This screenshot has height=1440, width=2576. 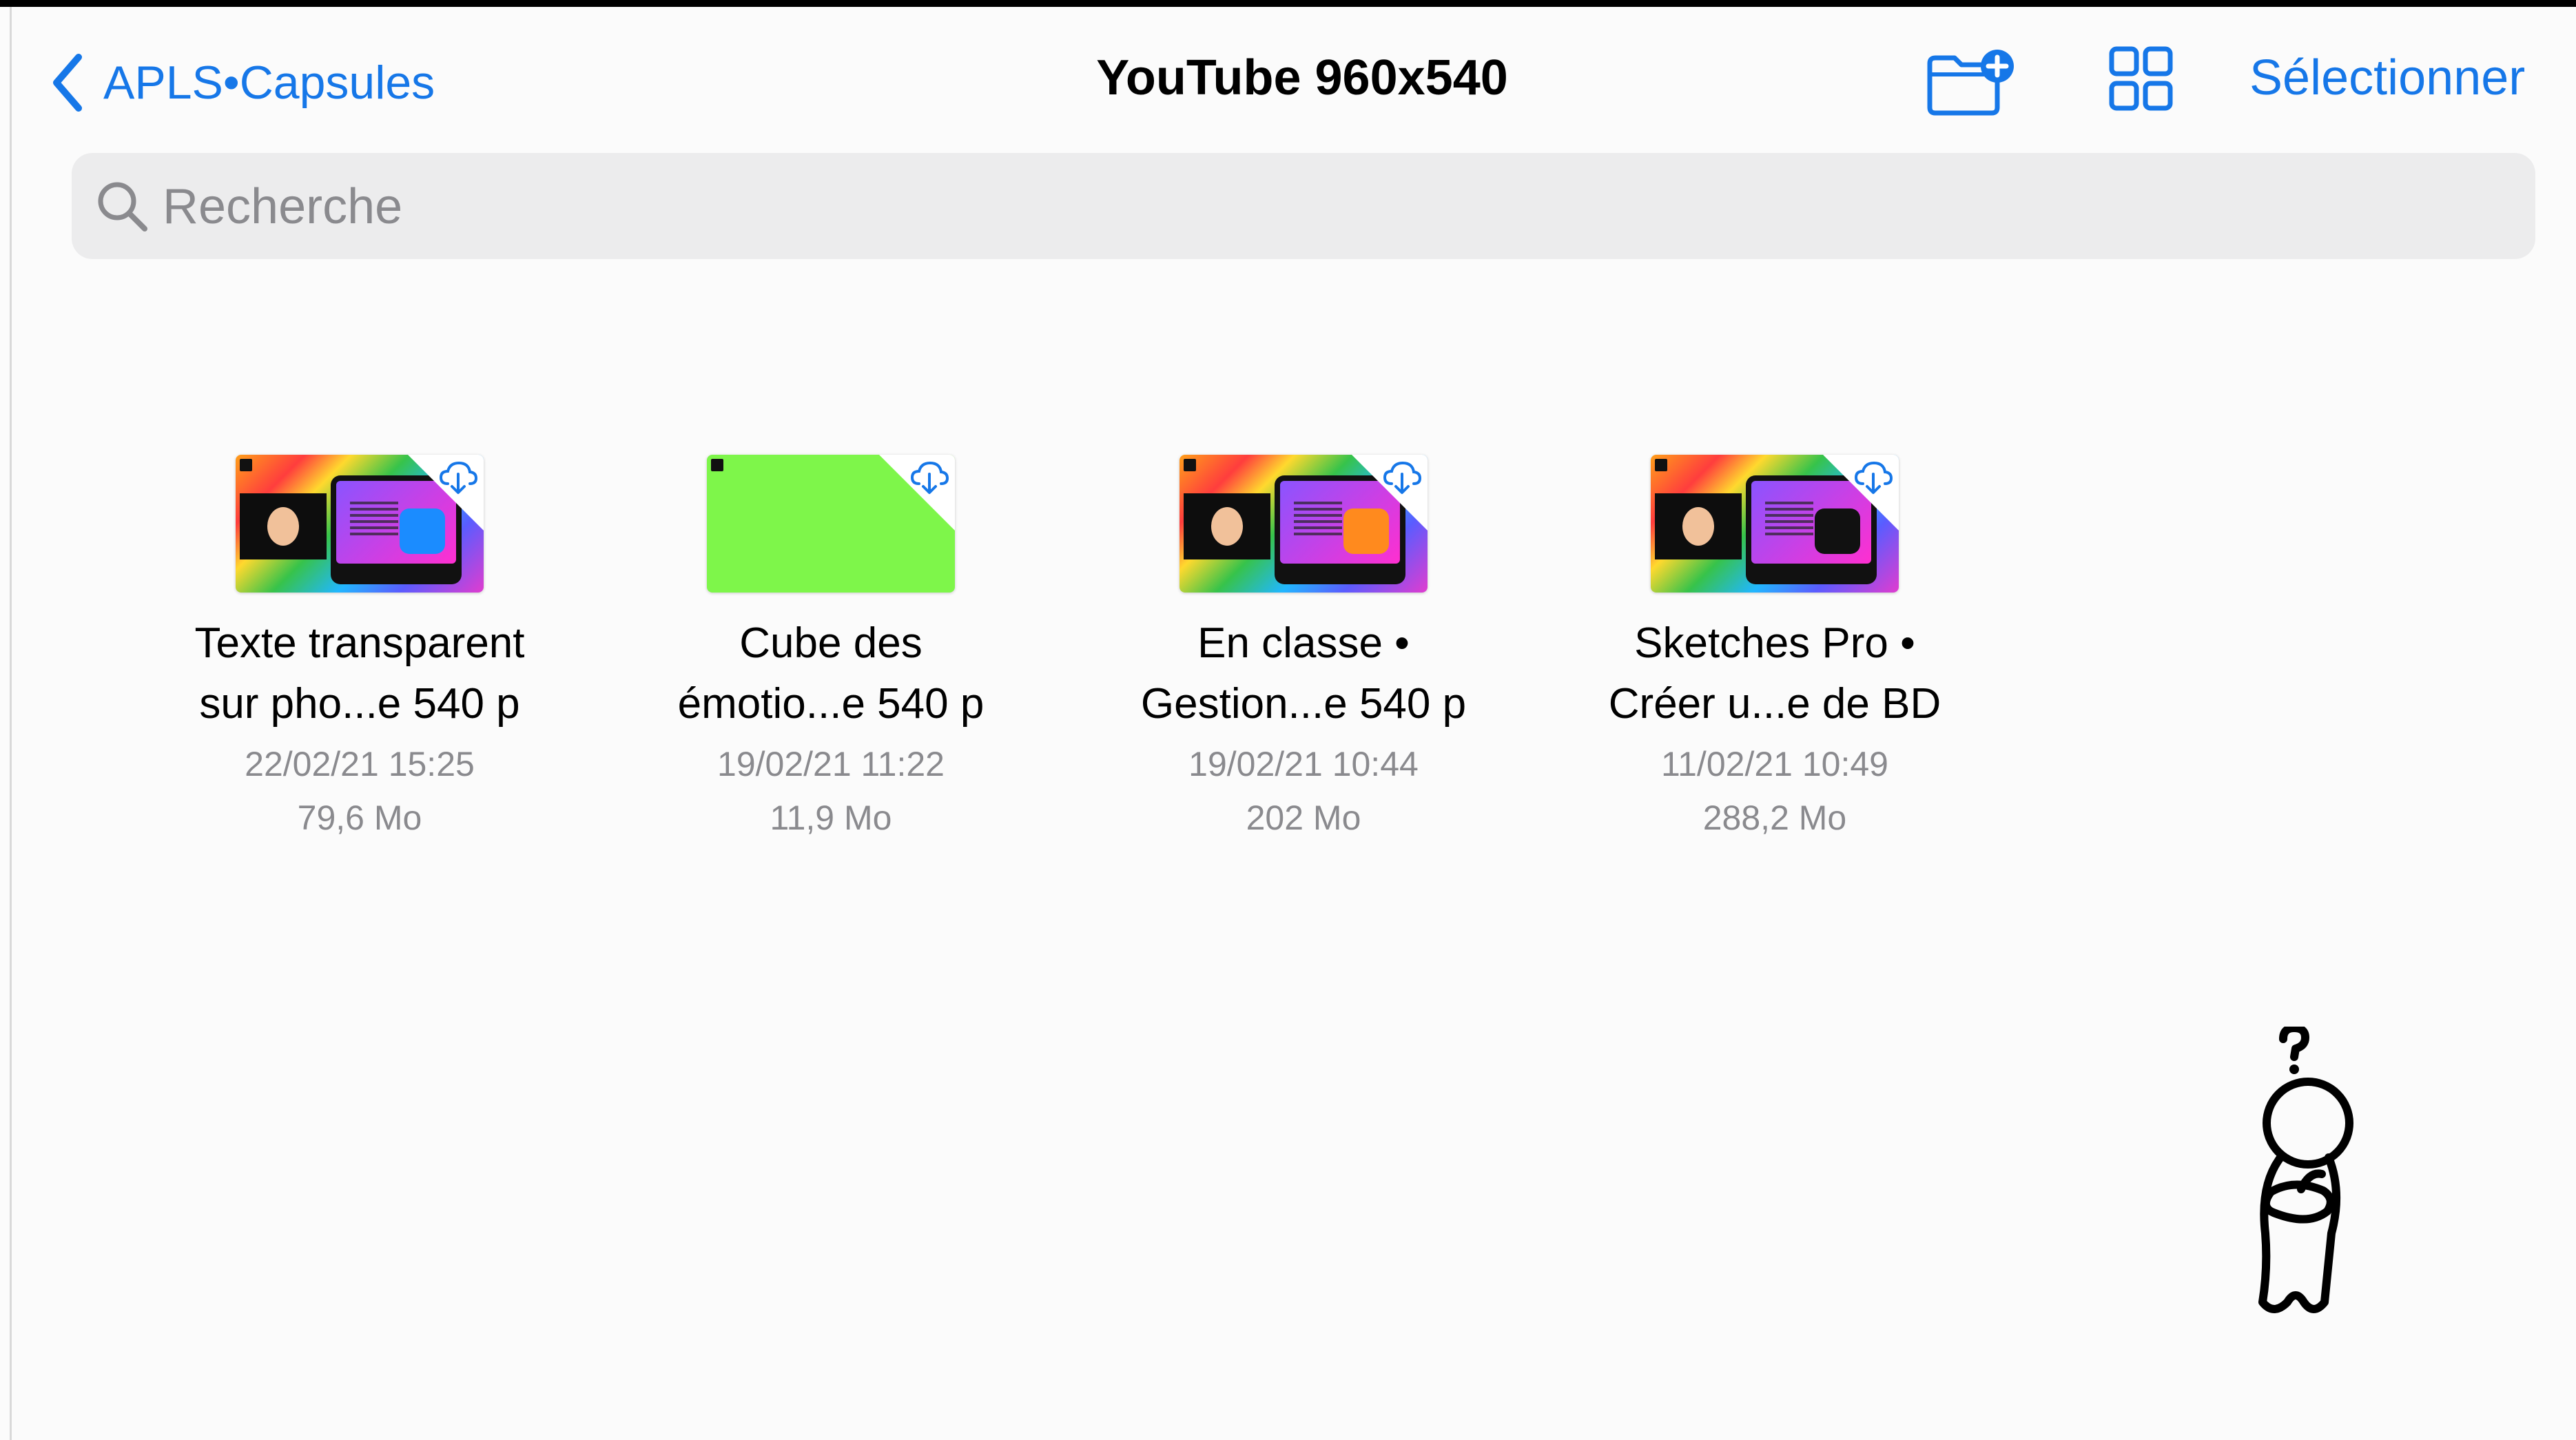 I want to click on file-size: 288,2 Mo, so click(x=1775, y=818).